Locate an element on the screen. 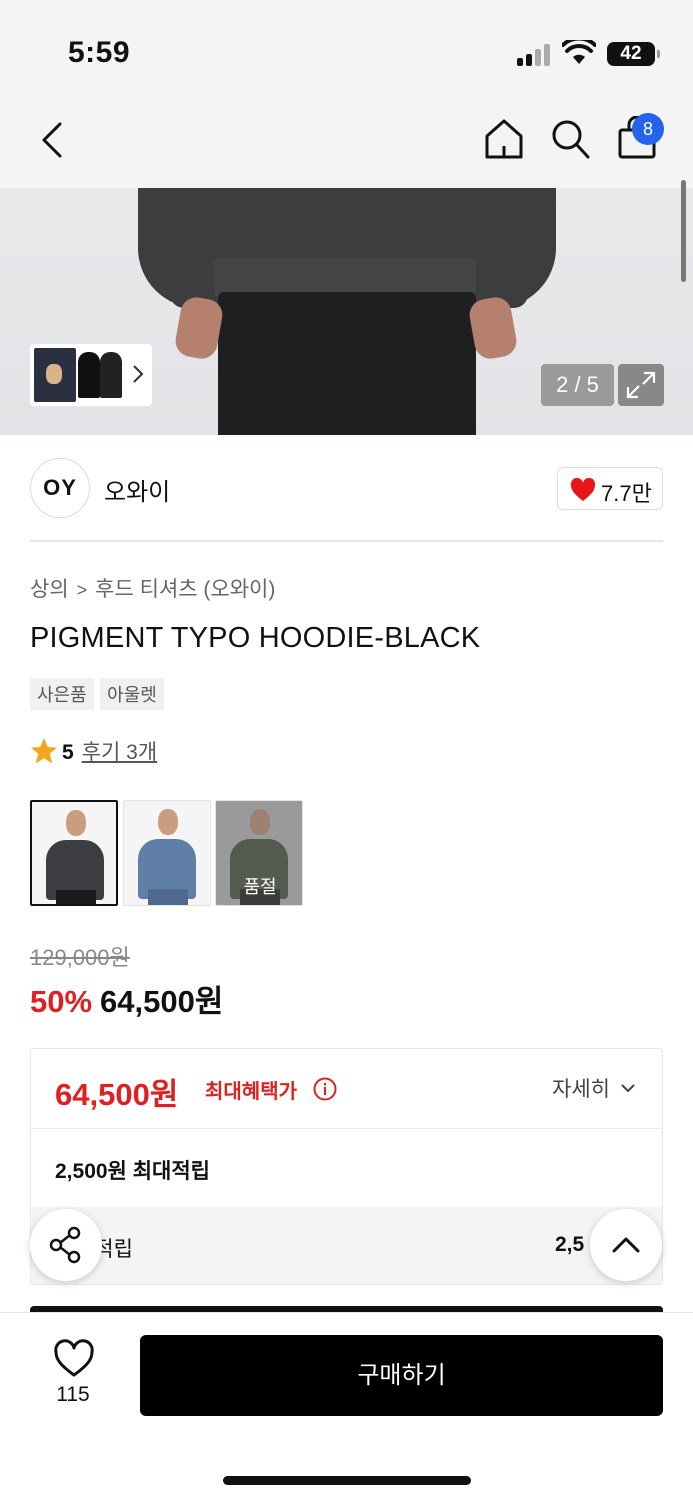  variant-blue is located at coordinates (167, 853).